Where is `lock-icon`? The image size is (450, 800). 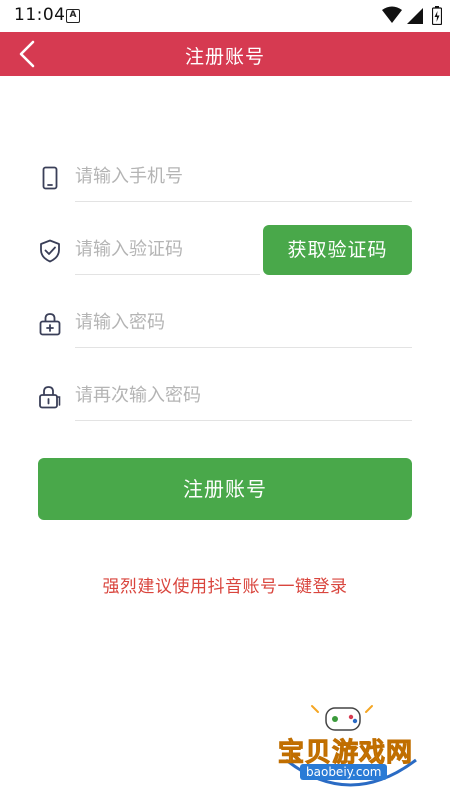
lock-icon is located at coordinates (50, 397).